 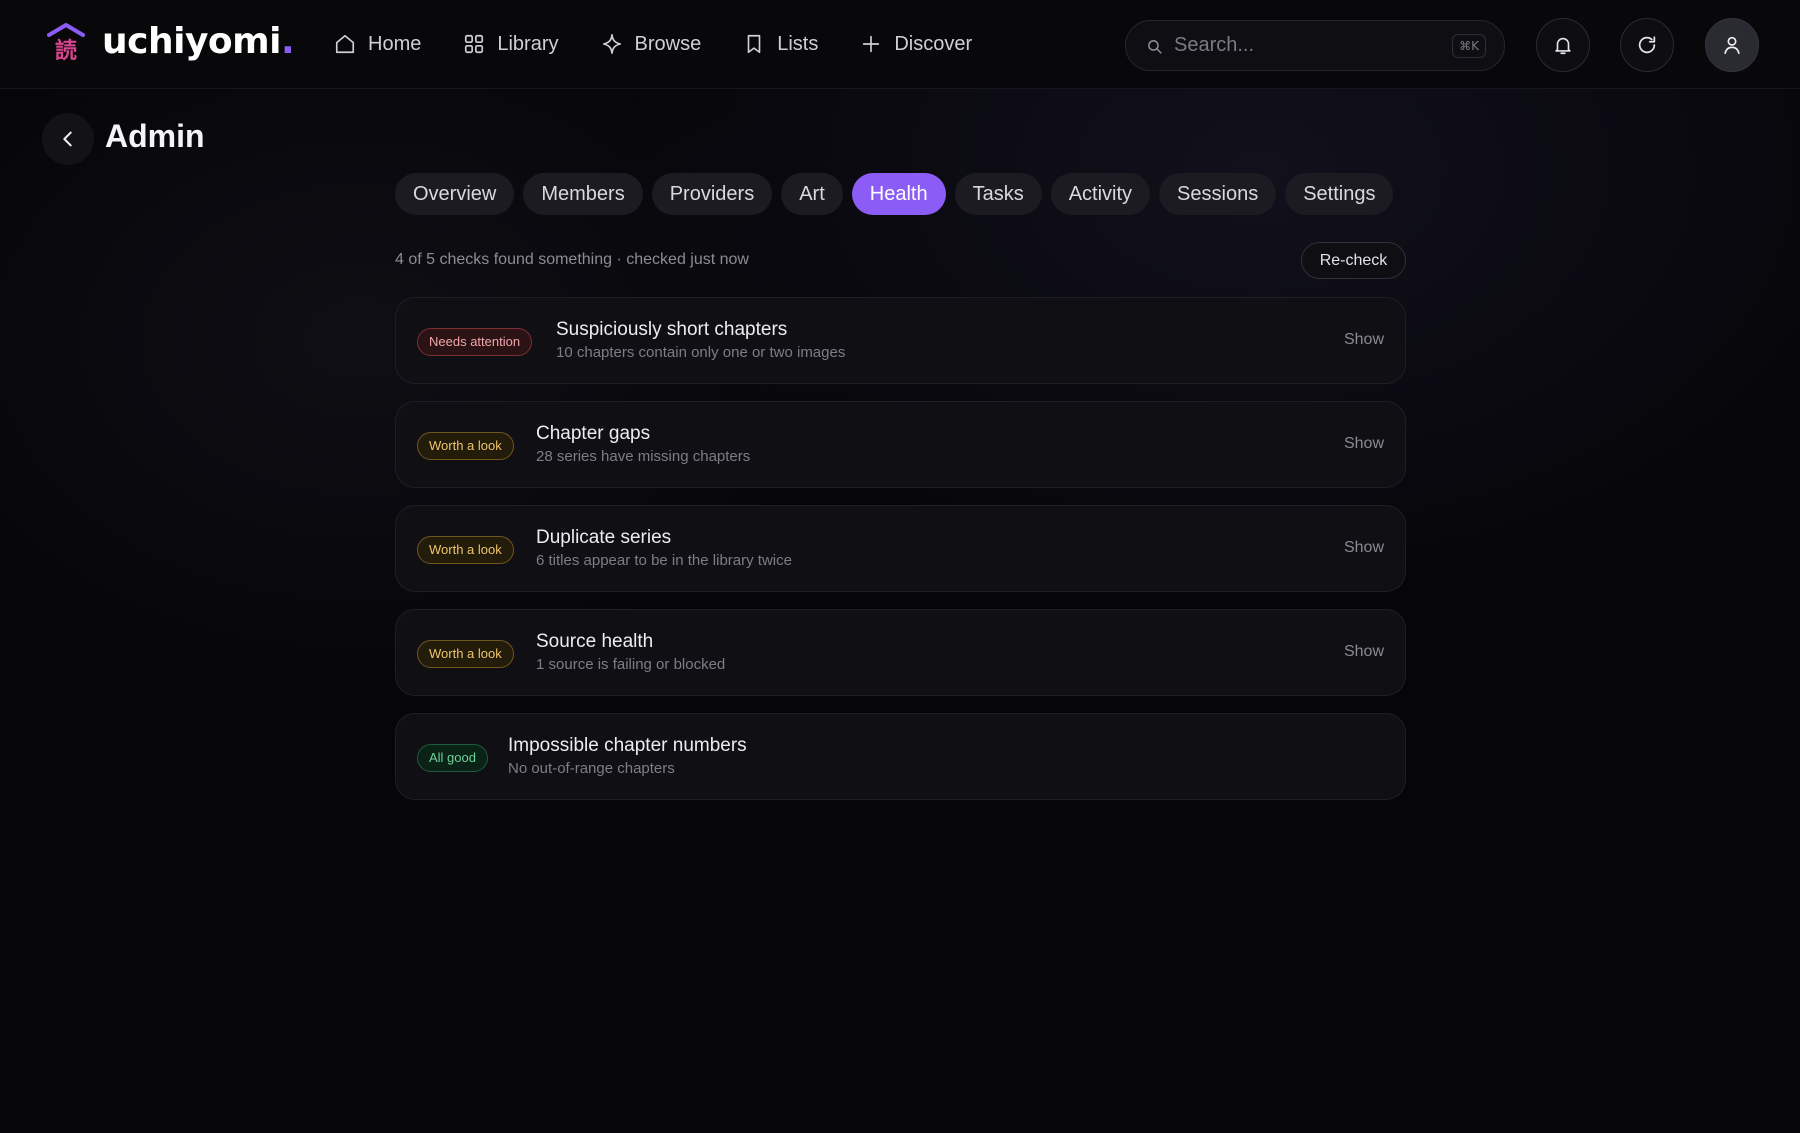 I want to click on notifications-button, so click(x=1563, y=45).